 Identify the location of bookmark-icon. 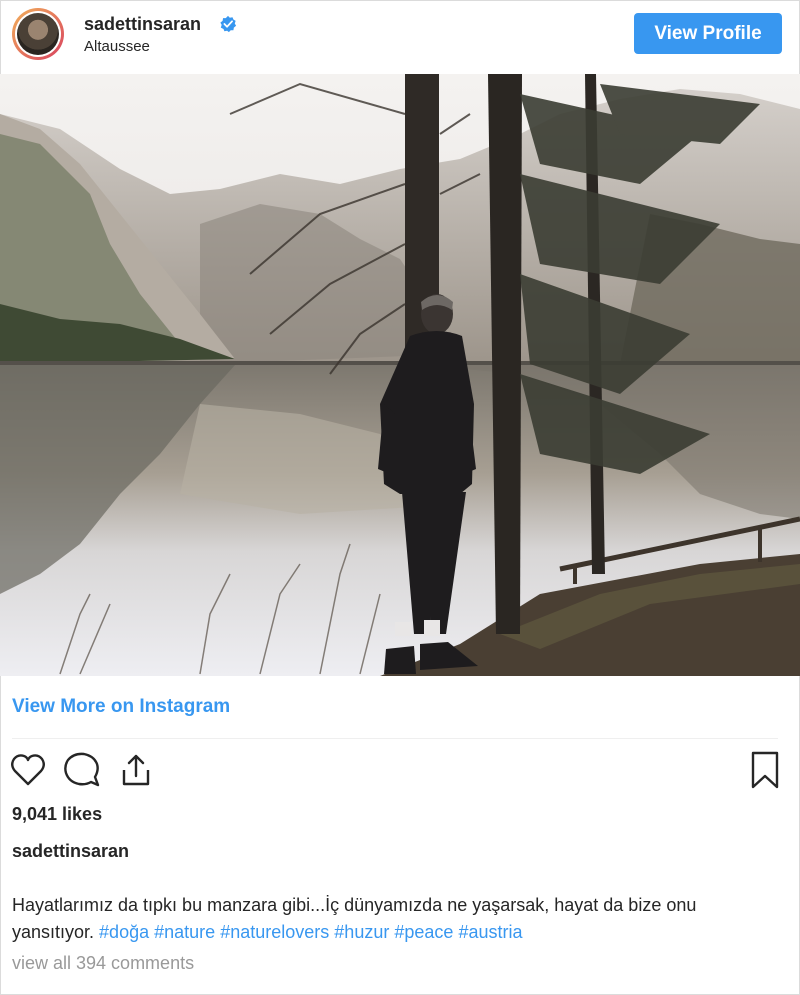
(765, 770).